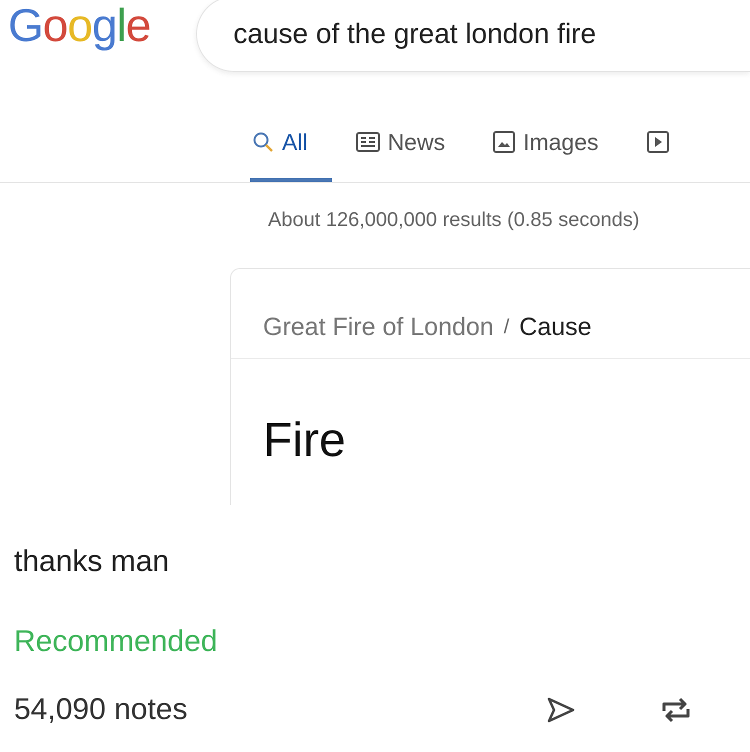 The width and height of the screenshot is (750, 752). Describe the element at coordinates (263, 142) in the screenshot. I see `search-icon` at that location.